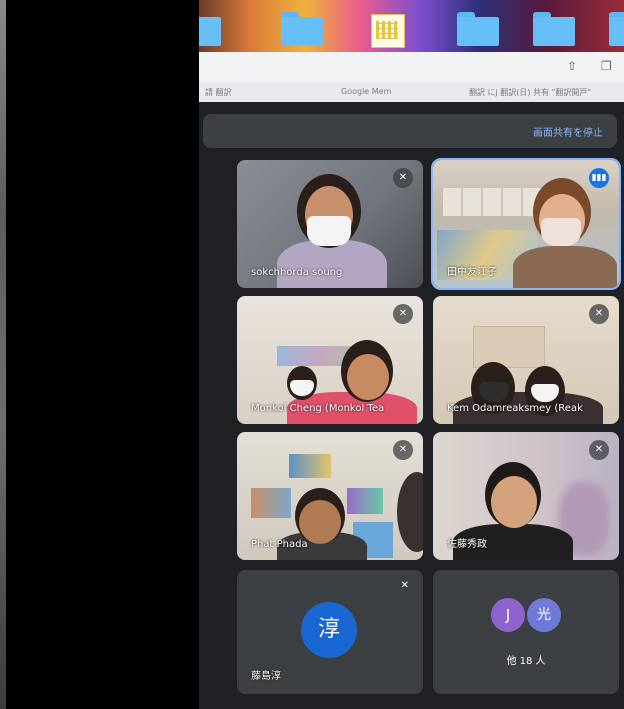 This screenshot has width=624, height=709. Describe the element at coordinates (599, 178) in the screenshot. I see `speaking-indicator-icon: ▮▮▮` at that location.